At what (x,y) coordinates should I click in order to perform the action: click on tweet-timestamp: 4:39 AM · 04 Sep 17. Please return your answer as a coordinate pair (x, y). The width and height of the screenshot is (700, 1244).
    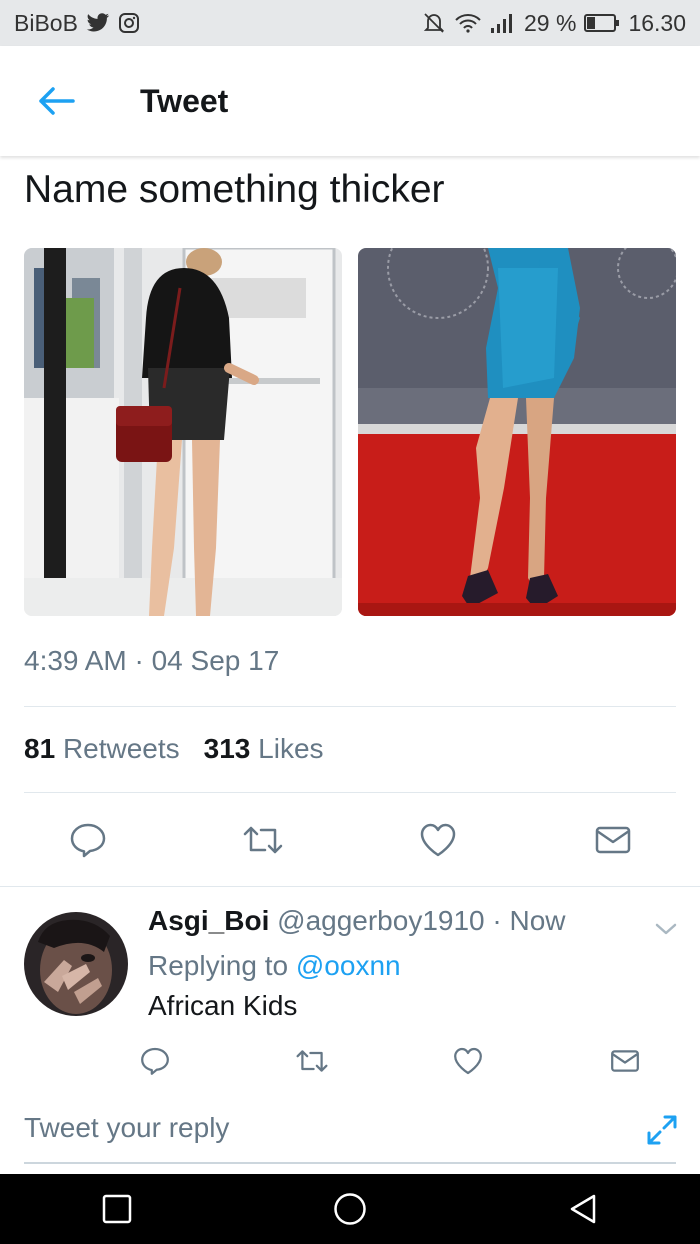
    Looking at the image, I should click on (152, 660).